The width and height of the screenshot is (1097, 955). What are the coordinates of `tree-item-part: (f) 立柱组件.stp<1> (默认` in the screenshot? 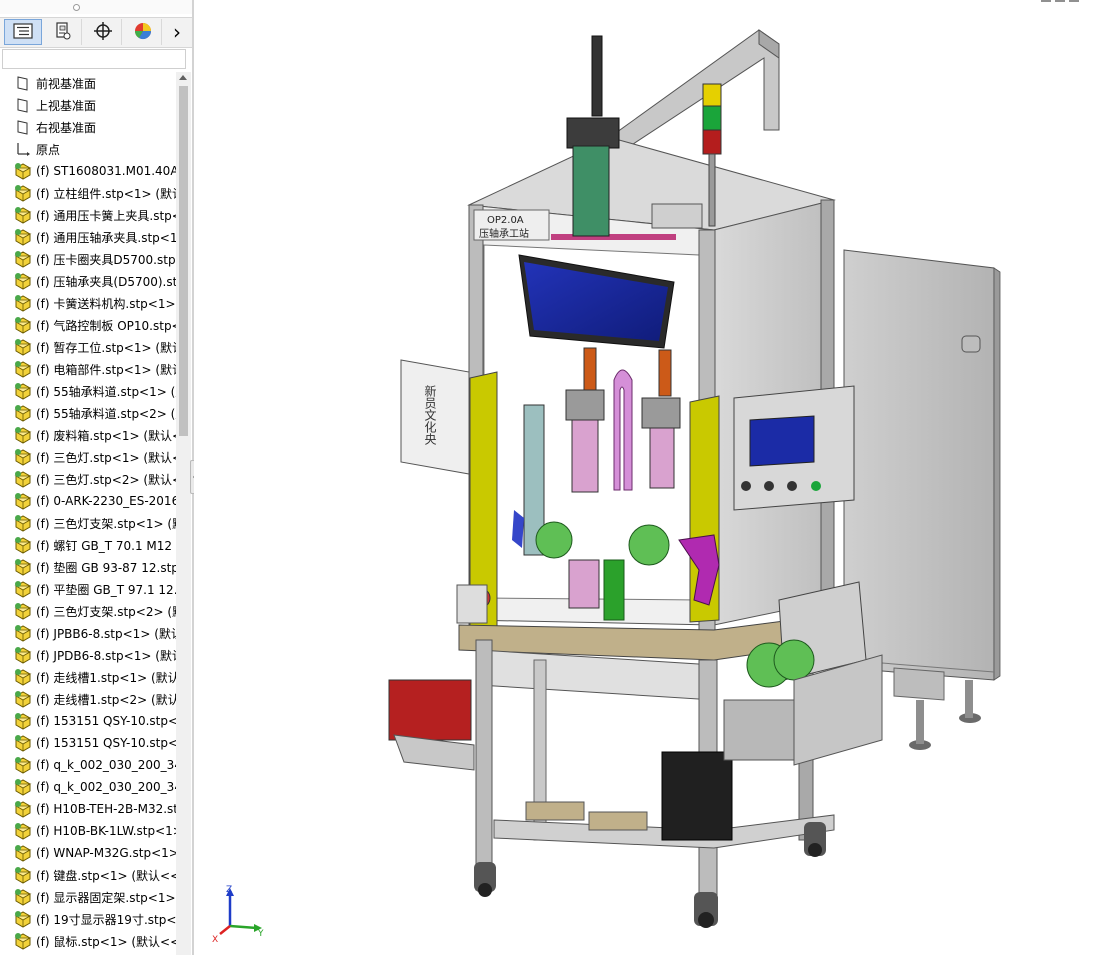 It's located at (95, 193).